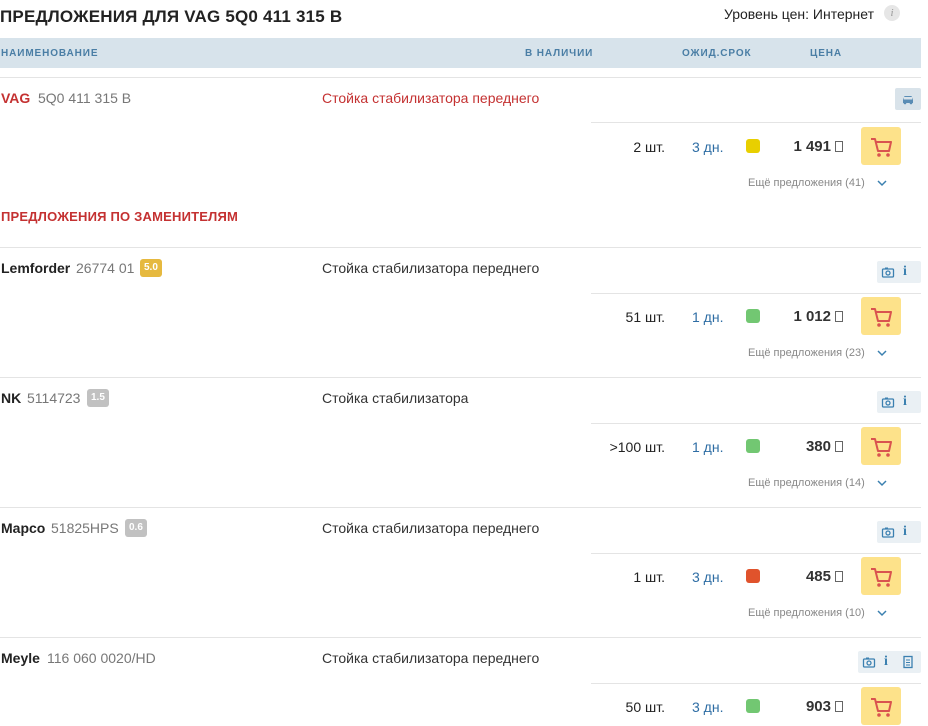 The width and height of the screenshot is (928, 726). I want to click on product-article: 5114723, so click(53, 398).